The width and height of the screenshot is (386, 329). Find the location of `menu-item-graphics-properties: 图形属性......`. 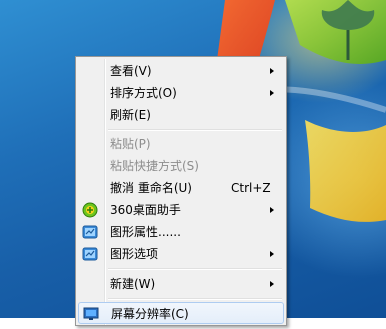

menu-item-graphics-properties: 图形属性...... is located at coordinates (181, 232).